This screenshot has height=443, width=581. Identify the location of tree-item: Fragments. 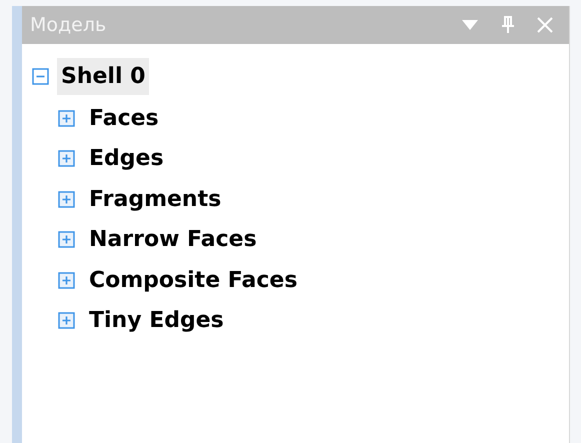
(155, 199).